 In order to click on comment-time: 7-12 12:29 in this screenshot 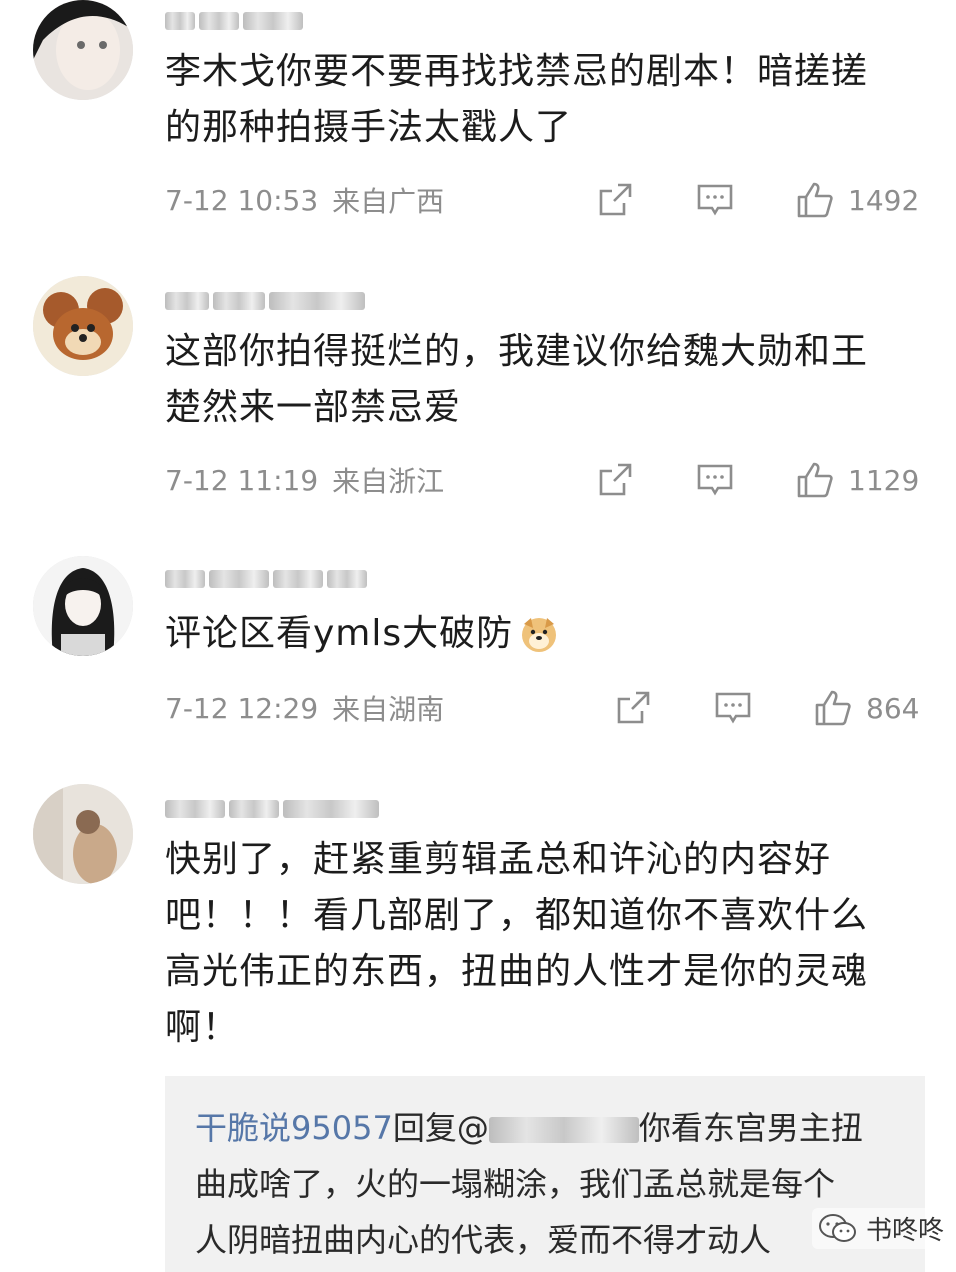, I will do `click(242, 708)`.